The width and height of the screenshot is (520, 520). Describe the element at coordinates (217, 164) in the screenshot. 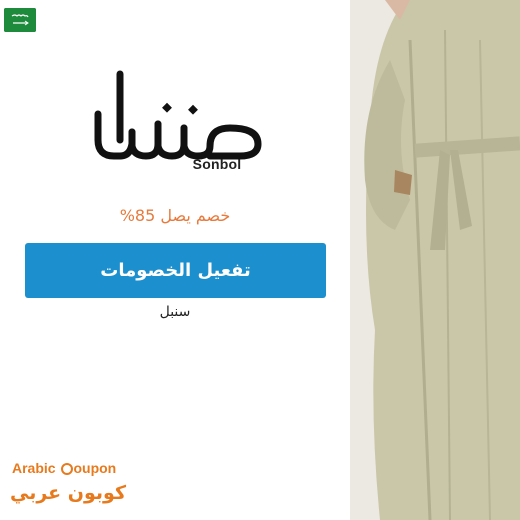

I see `brand-latin-name: Sonbol` at that location.